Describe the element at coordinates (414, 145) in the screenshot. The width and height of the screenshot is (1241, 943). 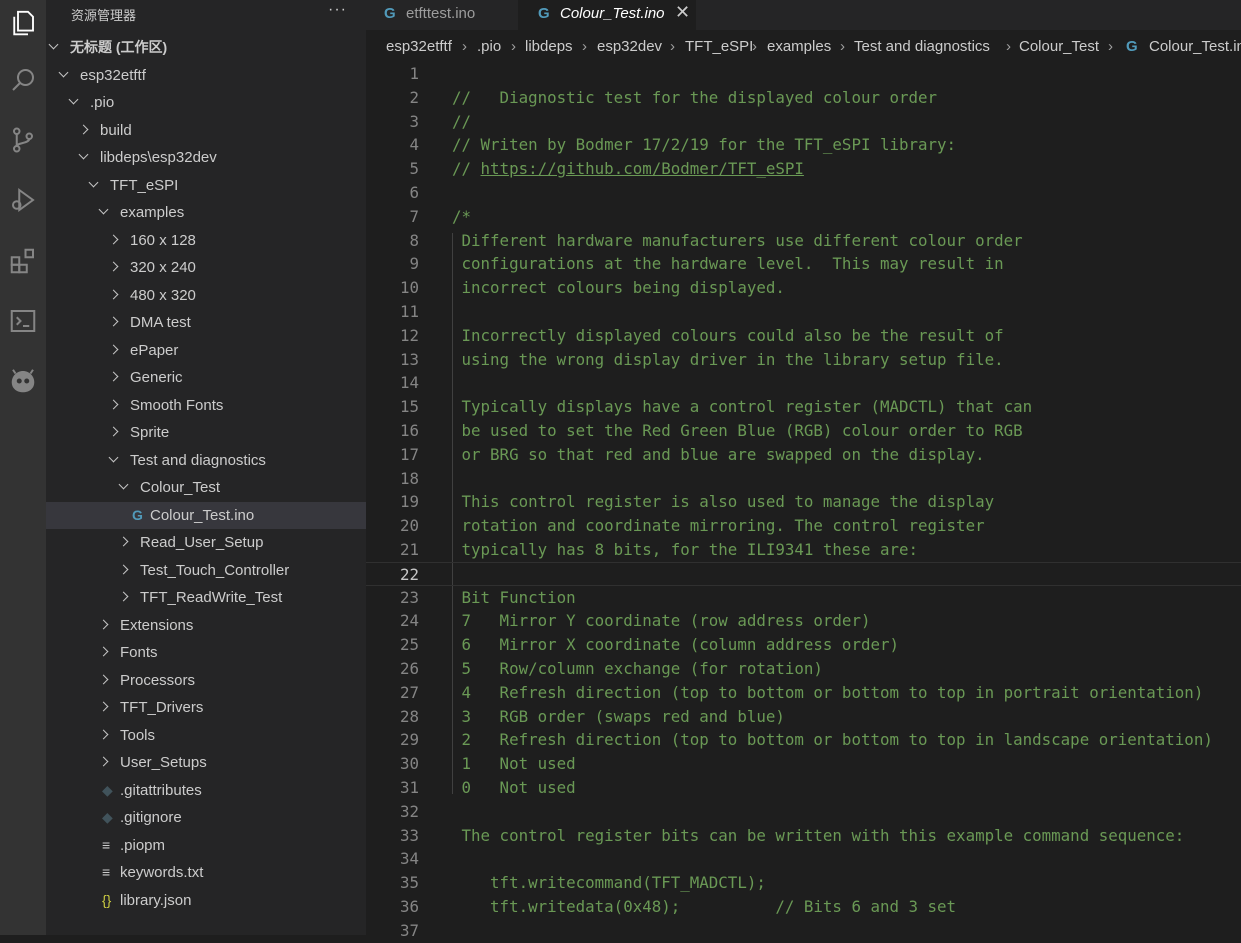
I see `line-number: 4` at that location.